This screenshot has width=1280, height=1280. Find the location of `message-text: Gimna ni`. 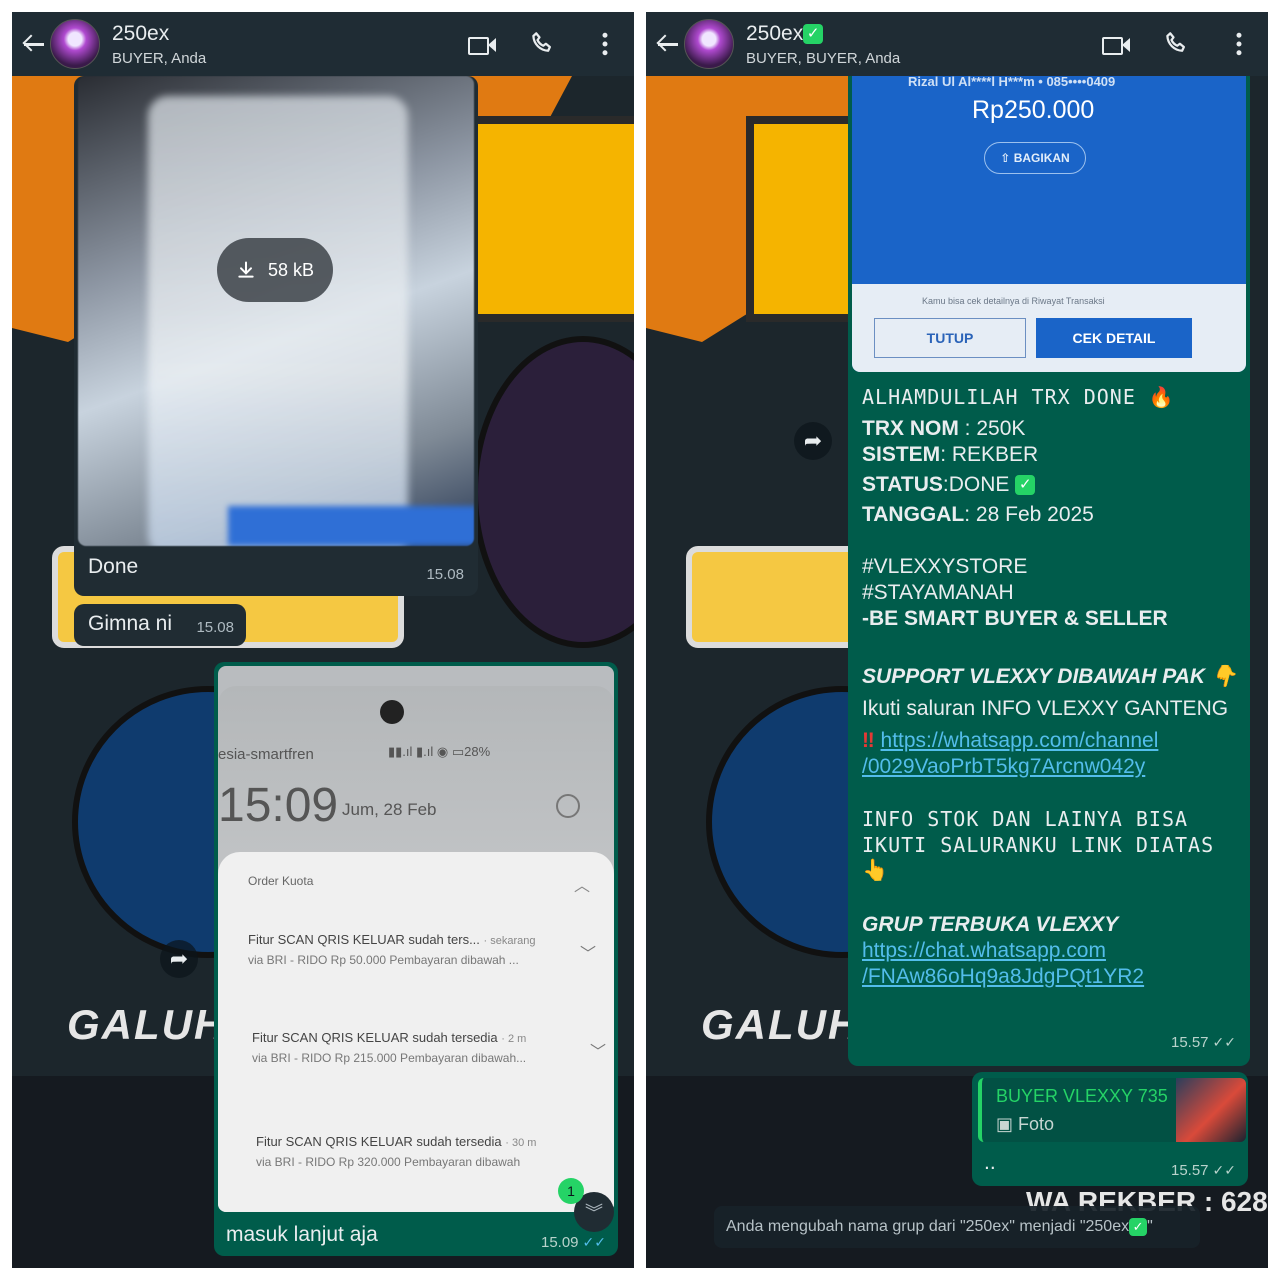

message-text: Gimna ni is located at coordinates (130, 623).